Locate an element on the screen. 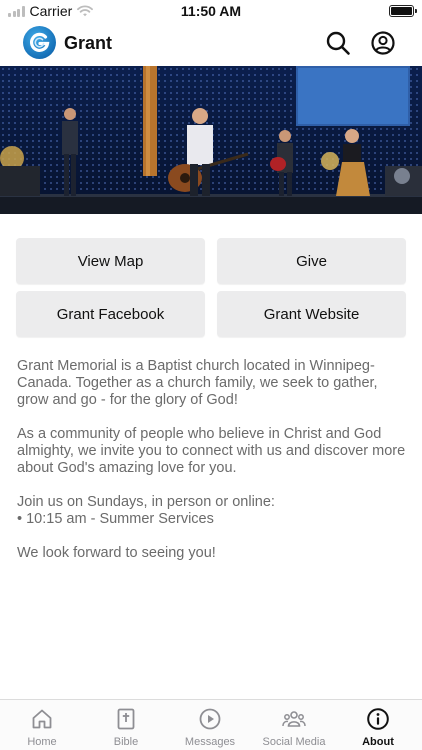 The image size is (422, 750). info-icon is located at coordinates (378, 719).